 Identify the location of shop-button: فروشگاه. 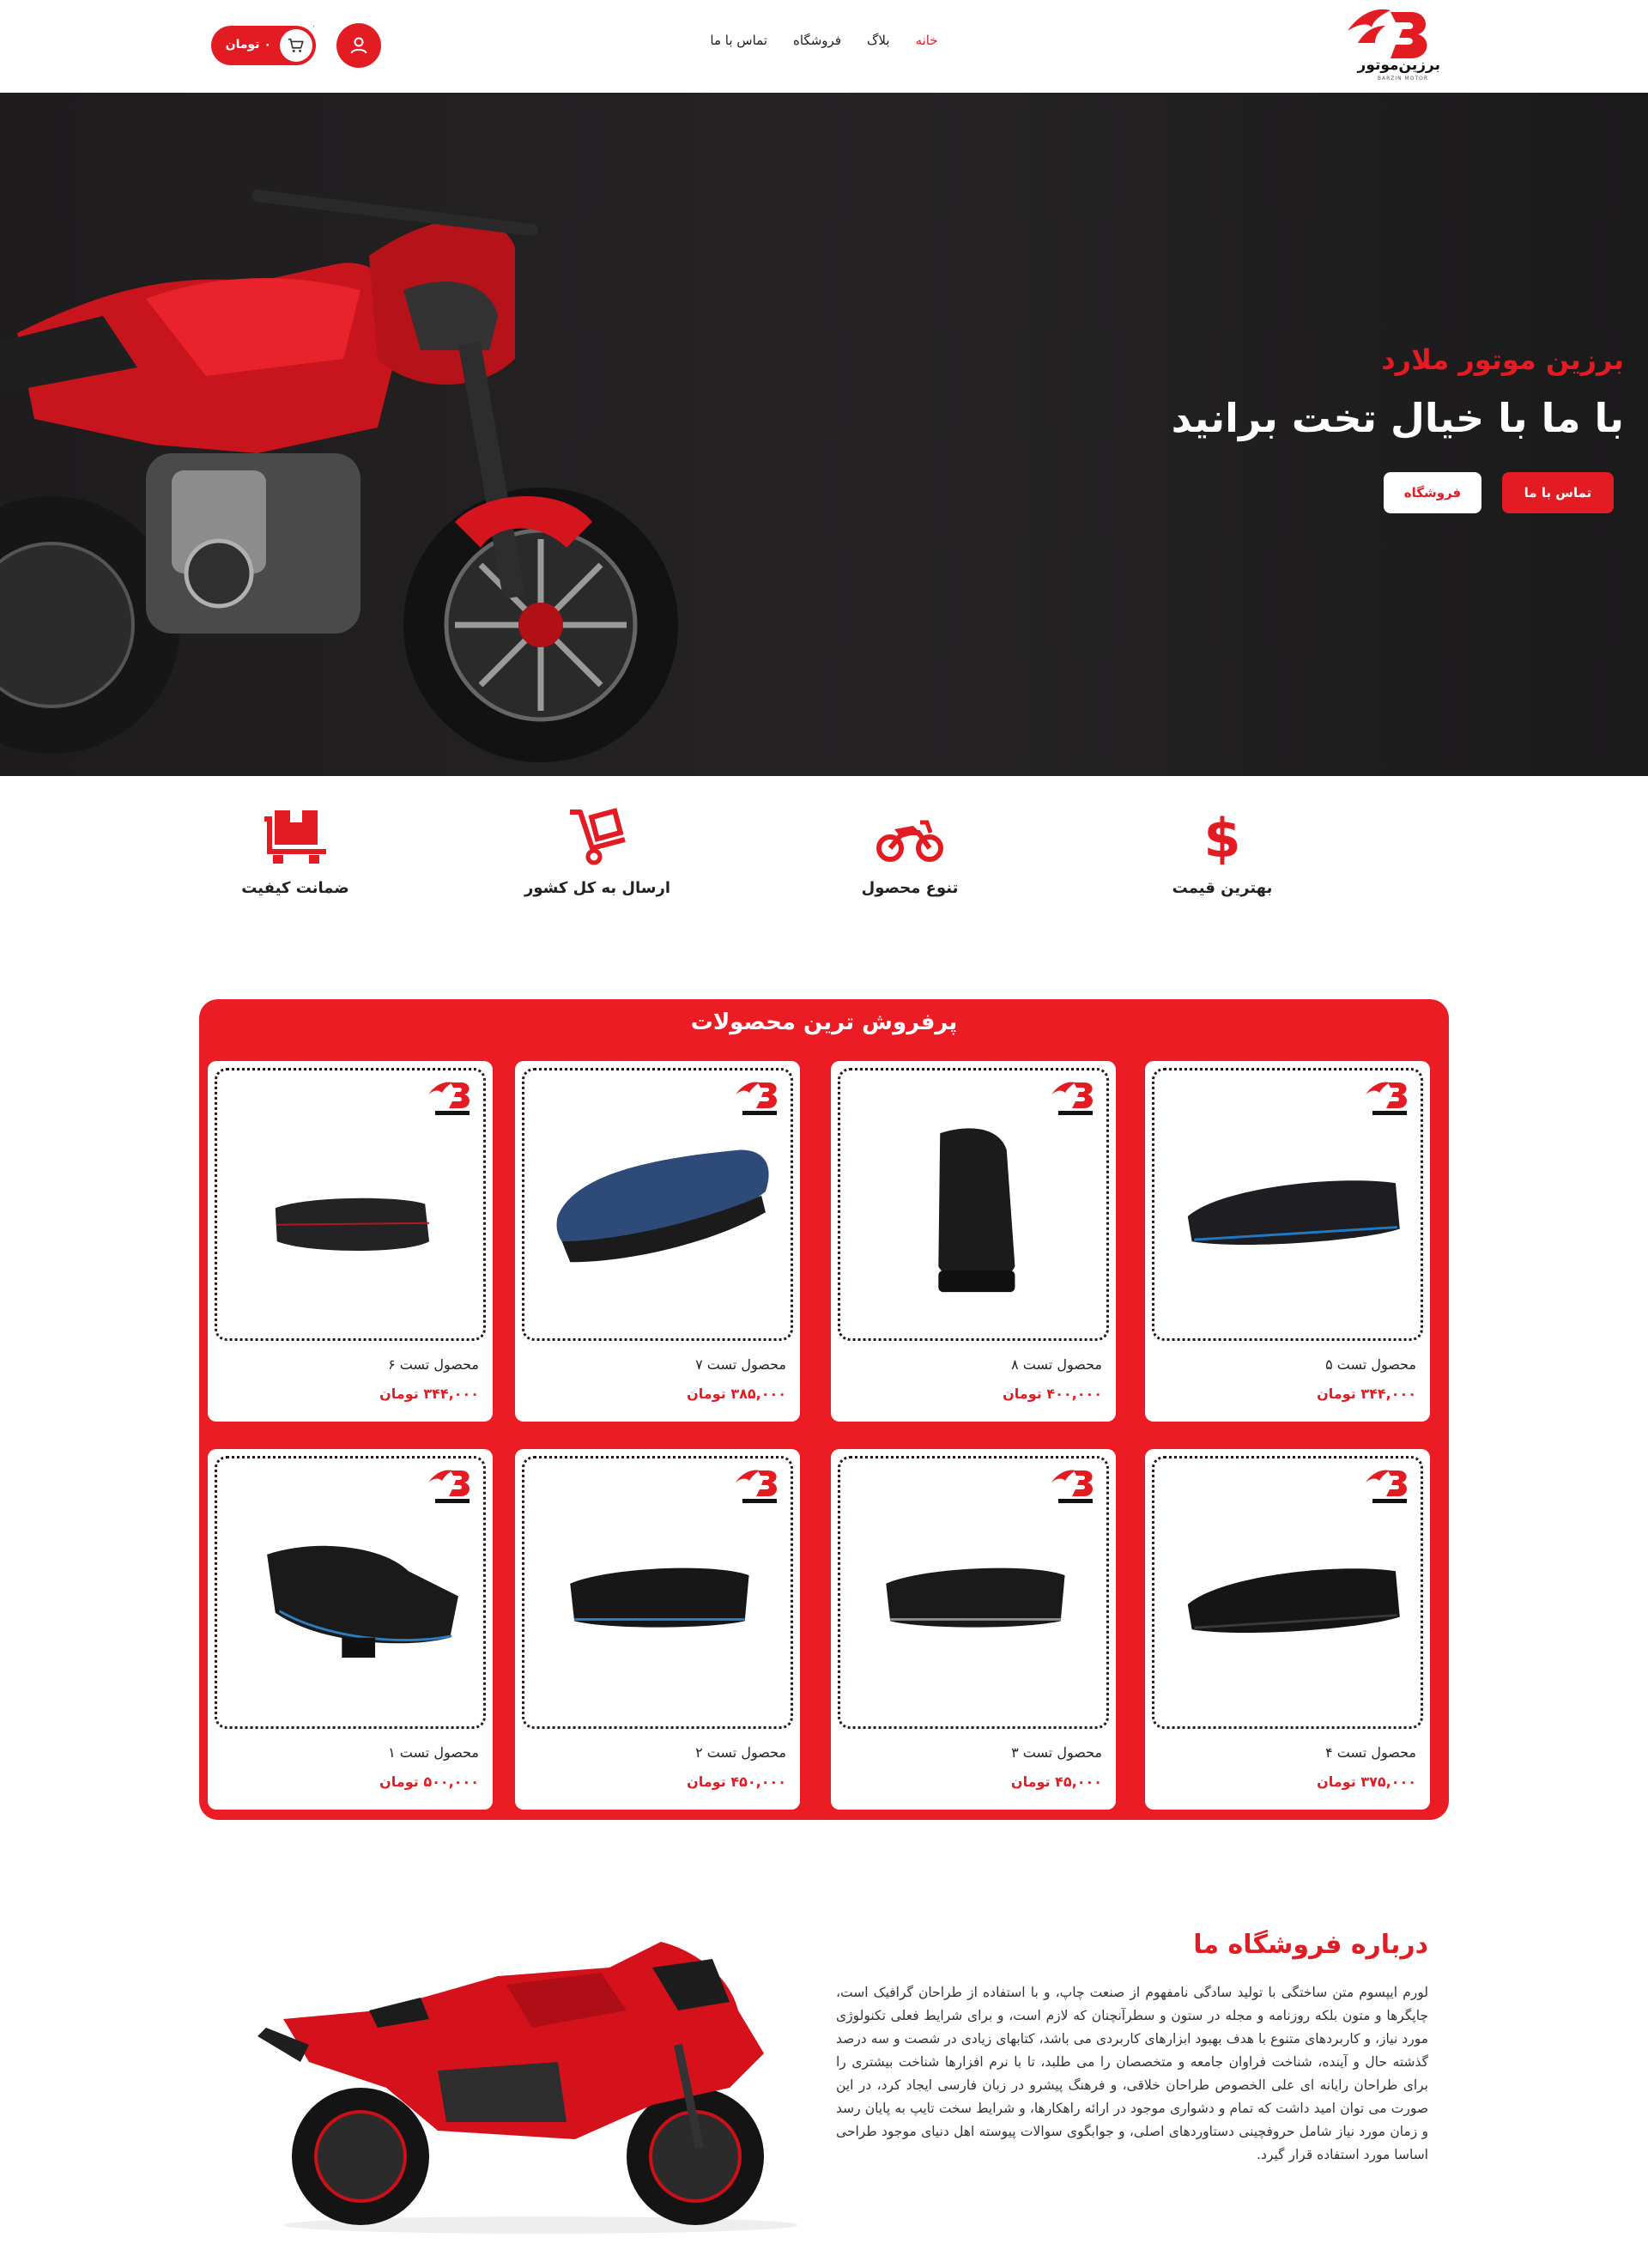
(1432, 492).